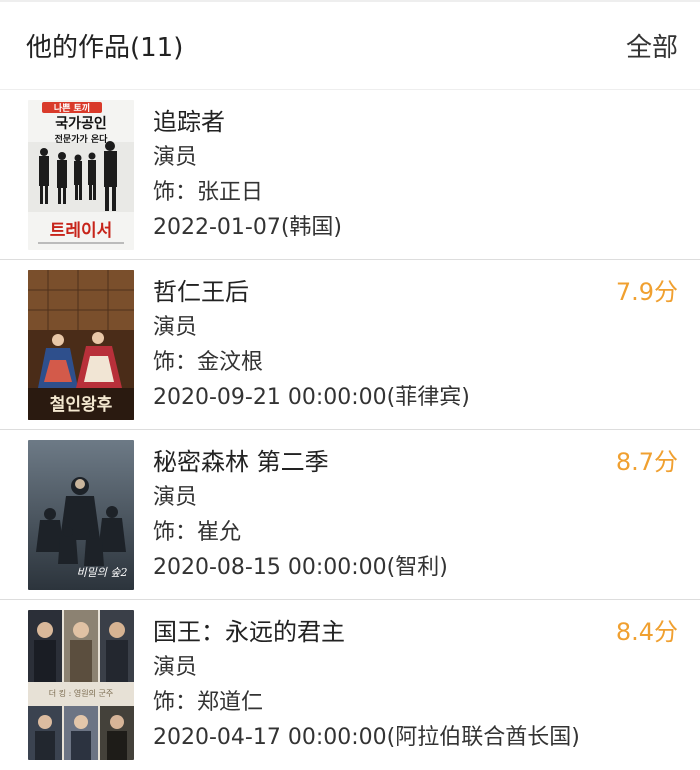 This screenshot has height=770, width=700. What do you see at coordinates (201, 292) in the screenshot?
I see `work-title: 哲仁王后` at bounding box center [201, 292].